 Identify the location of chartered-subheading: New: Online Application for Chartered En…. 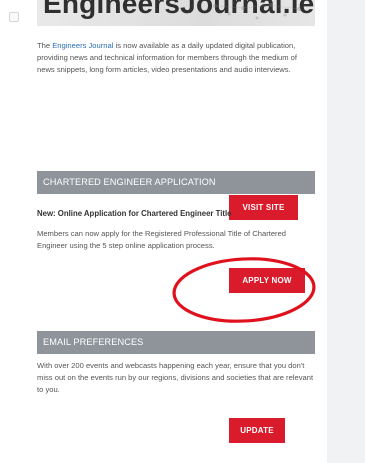
(134, 213).